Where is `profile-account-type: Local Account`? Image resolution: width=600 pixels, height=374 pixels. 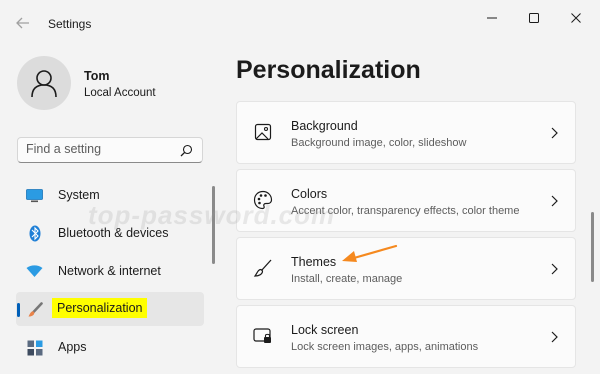 profile-account-type: Local Account is located at coordinates (120, 93).